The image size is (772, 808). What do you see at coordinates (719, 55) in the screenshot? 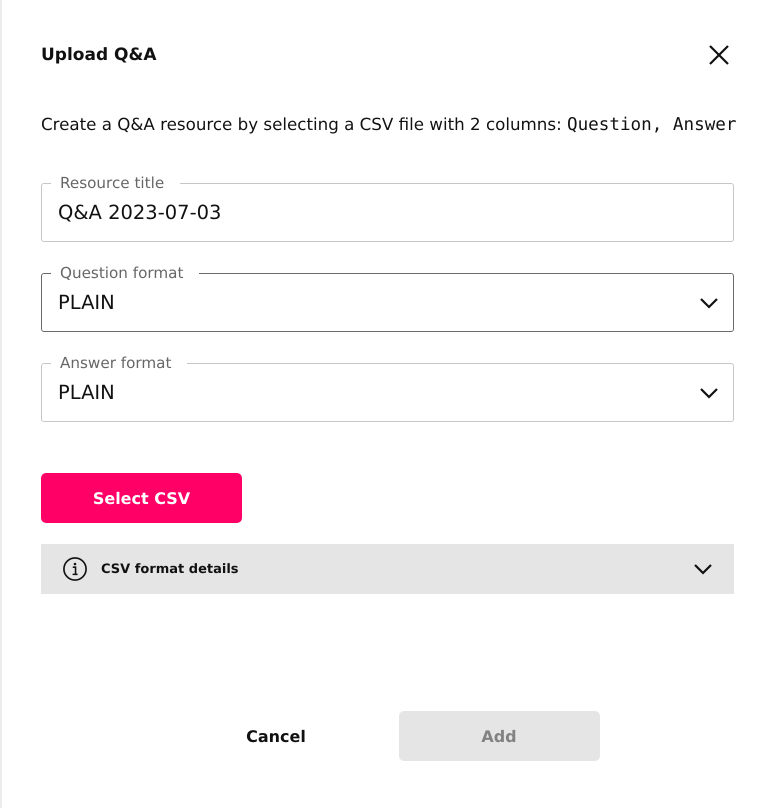
I see `close-icon` at bounding box center [719, 55].